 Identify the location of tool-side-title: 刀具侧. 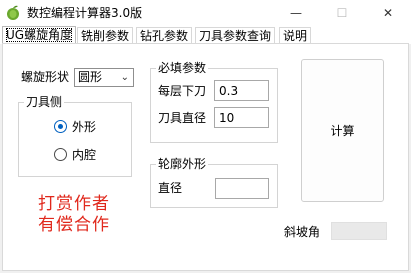
(44, 102).